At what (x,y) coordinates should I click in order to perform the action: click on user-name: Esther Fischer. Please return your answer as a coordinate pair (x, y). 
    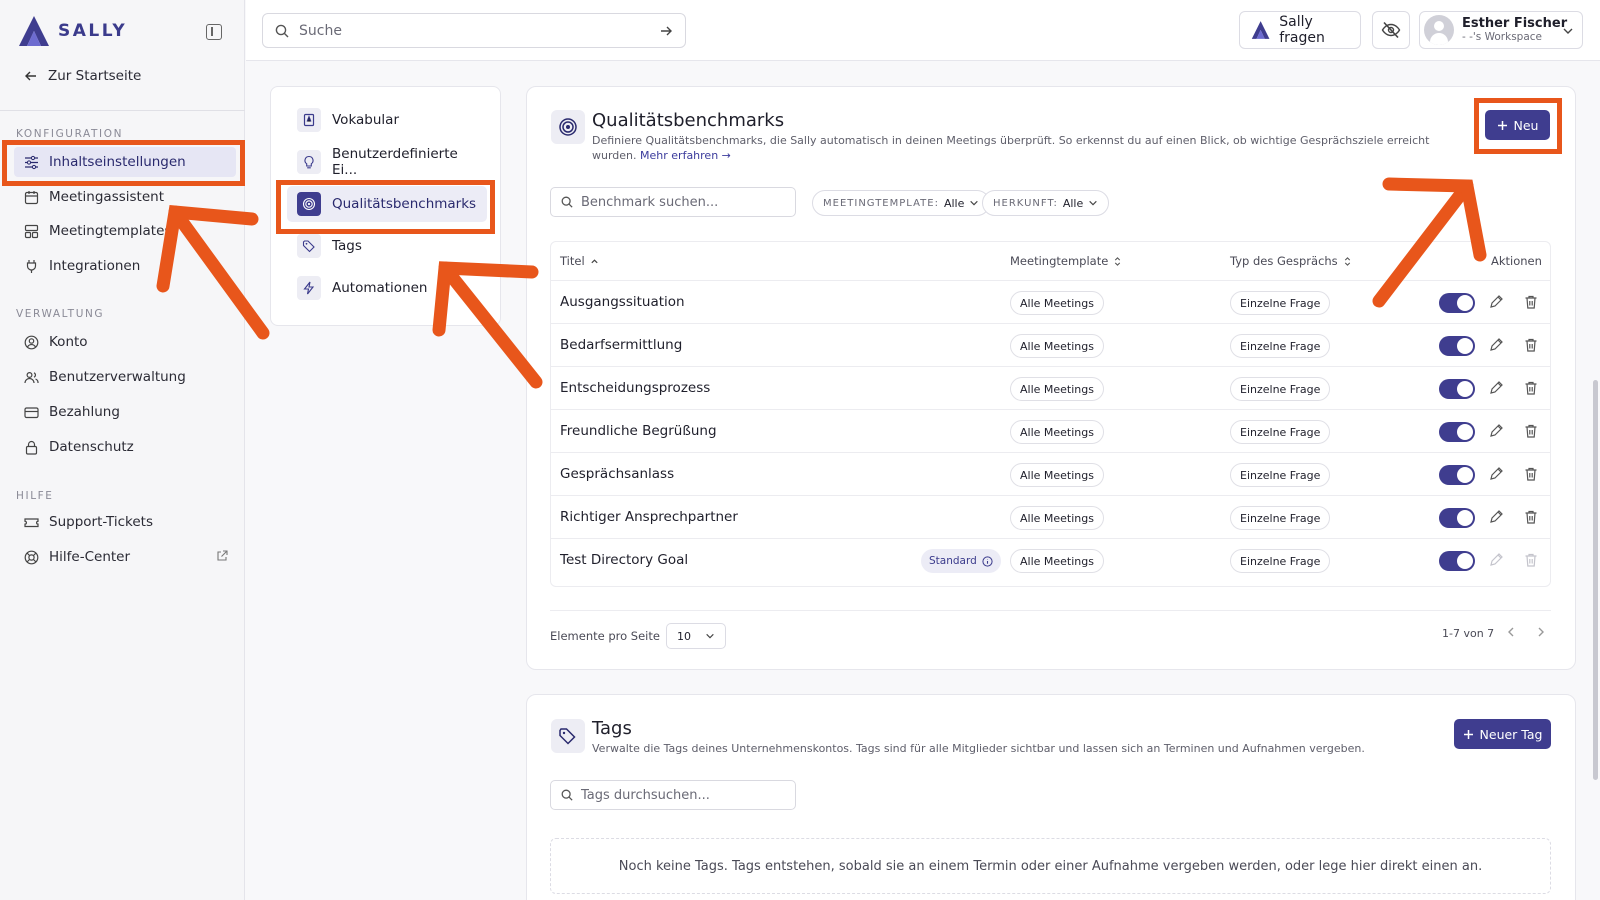
    Looking at the image, I should click on (1515, 23).